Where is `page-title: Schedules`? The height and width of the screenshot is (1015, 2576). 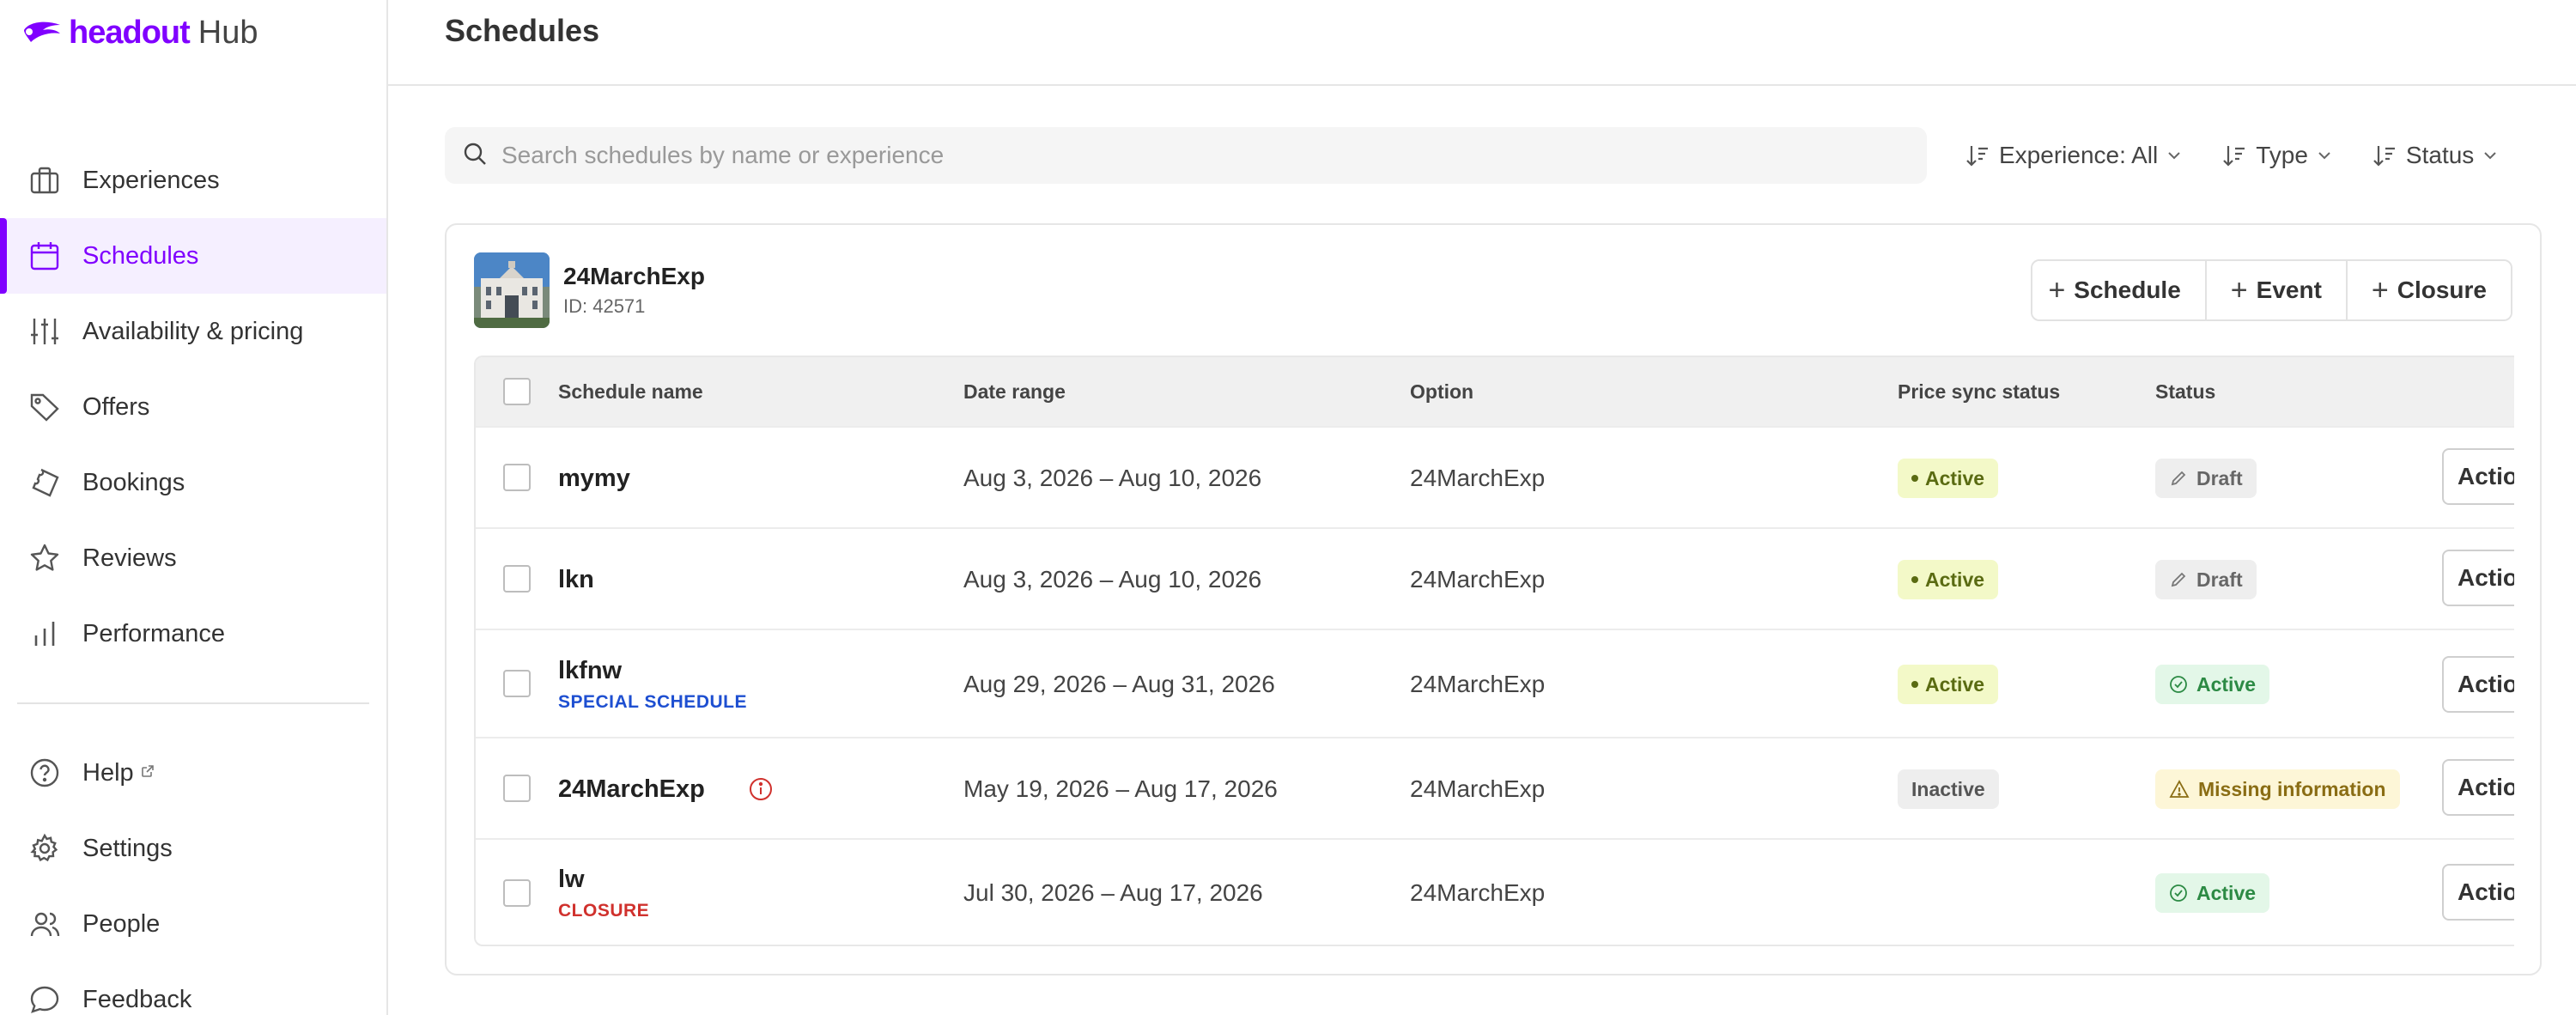
page-title: Schedules is located at coordinates (522, 30).